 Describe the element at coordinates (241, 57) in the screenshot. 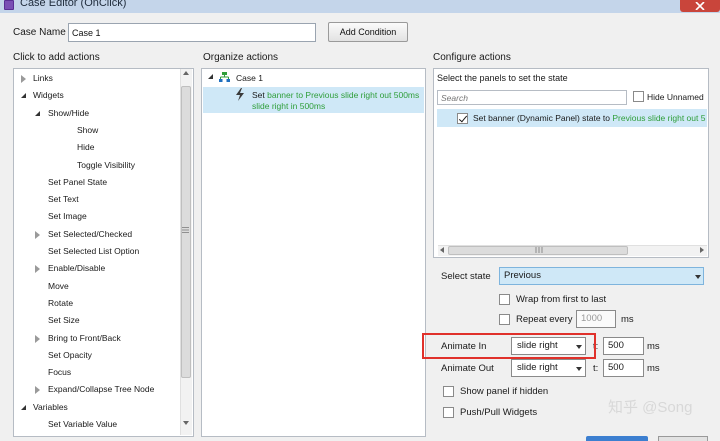

I see `organize-actions-header: Organize actions` at that location.